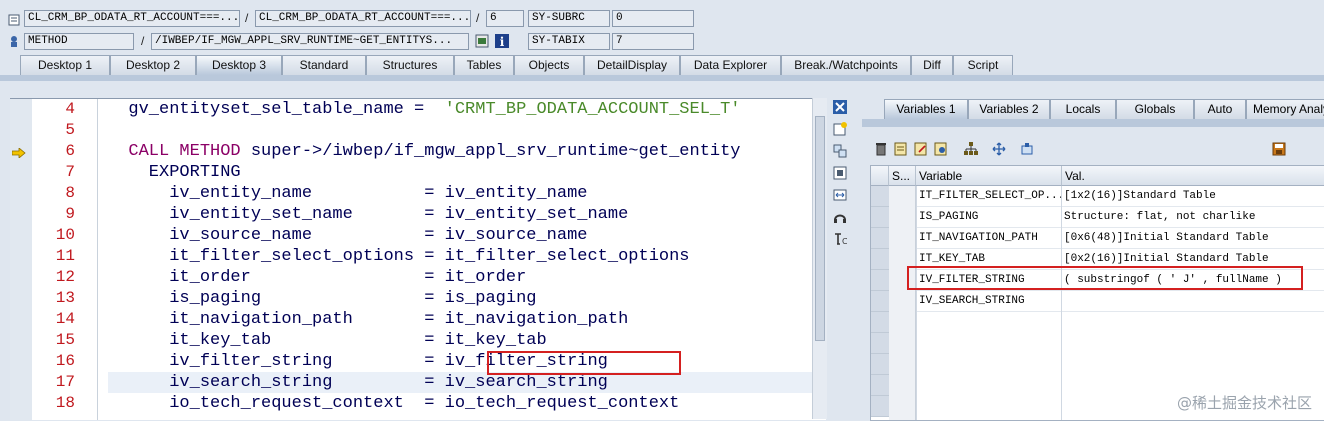 The height and width of the screenshot is (421, 1324). Describe the element at coordinates (840, 151) in the screenshot. I see `swap-tool-icon` at that location.